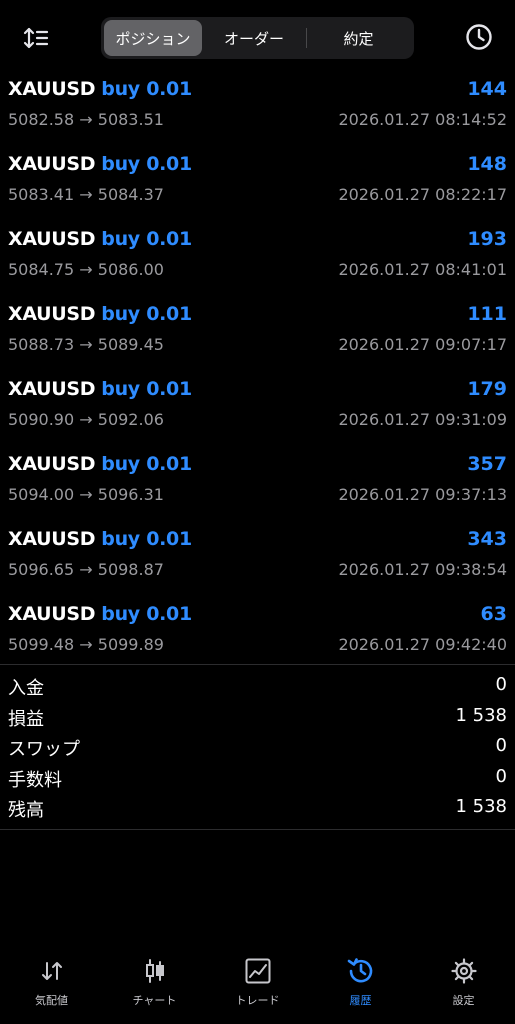  Describe the element at coordinates (257, 779) in the screenshot. I see `summary-row: 手数料 0` at that location.